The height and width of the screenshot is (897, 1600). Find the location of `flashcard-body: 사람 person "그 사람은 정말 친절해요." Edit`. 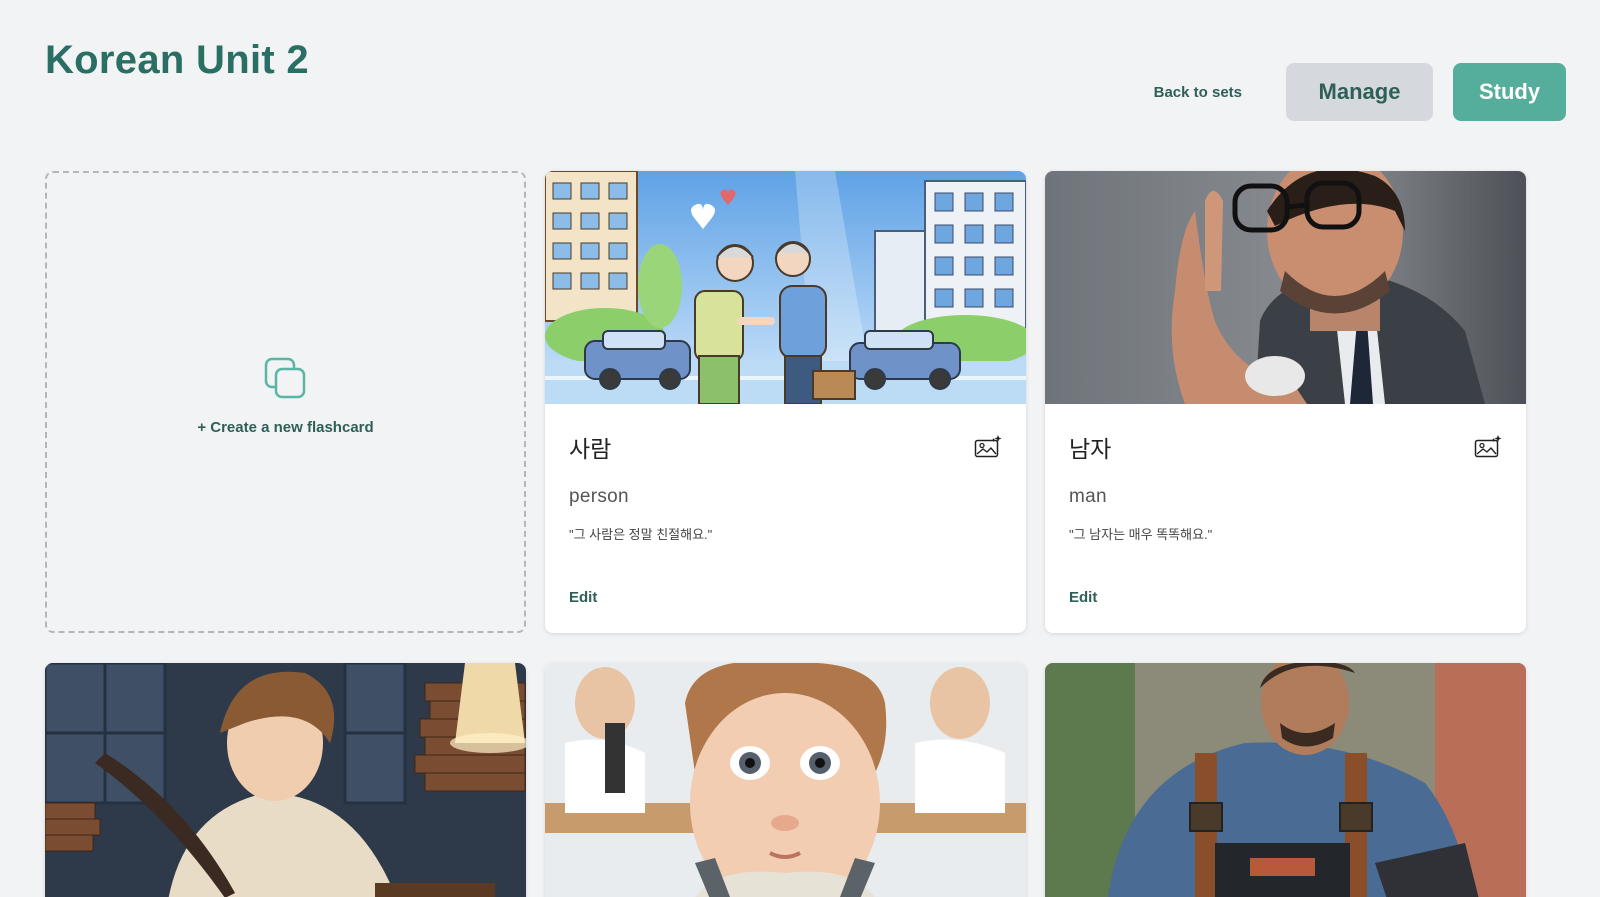

flashcard-body: 사람 person "그 사람은 정말 친절해요." Edit is located at coordinates (785, 518).